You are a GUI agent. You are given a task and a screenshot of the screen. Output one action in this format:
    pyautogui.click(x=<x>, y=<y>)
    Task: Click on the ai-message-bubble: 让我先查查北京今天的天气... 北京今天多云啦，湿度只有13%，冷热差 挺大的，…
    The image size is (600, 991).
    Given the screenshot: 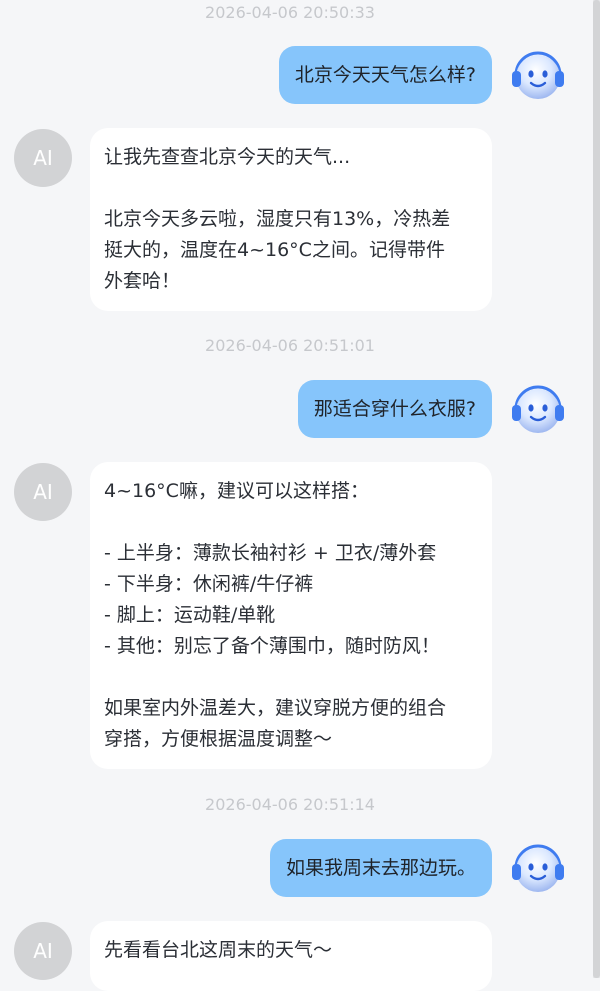 What is the action you would take?
    pyautogui.click(x=291, y=219)
    